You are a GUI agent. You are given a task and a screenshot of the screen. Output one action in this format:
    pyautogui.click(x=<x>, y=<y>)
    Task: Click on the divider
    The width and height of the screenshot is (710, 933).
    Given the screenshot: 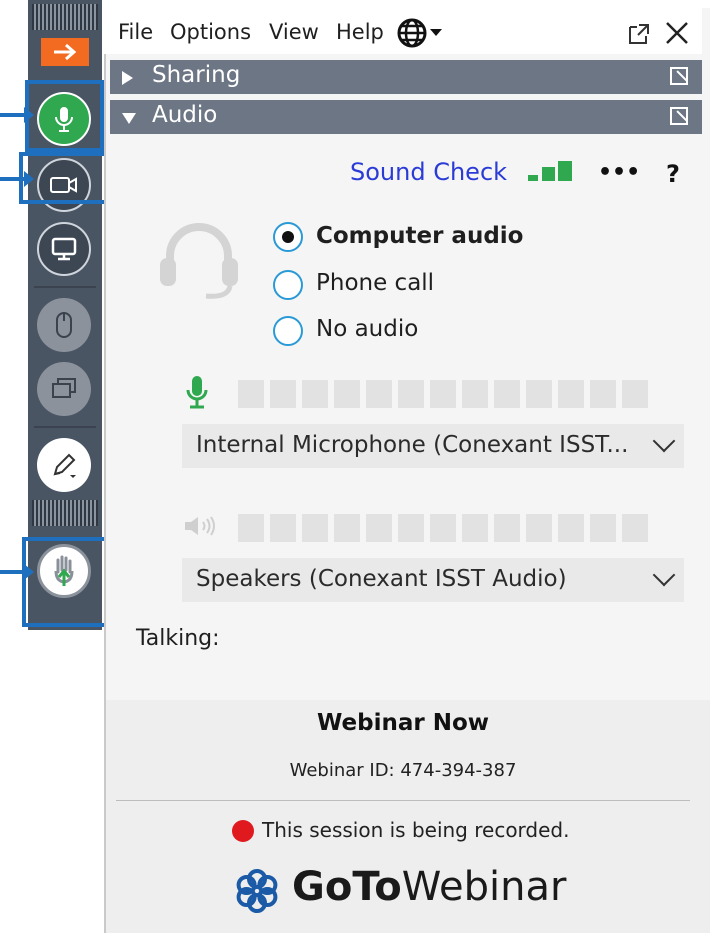 What is the action you would take?
    pyautogui.click(x=403, y=800)
    